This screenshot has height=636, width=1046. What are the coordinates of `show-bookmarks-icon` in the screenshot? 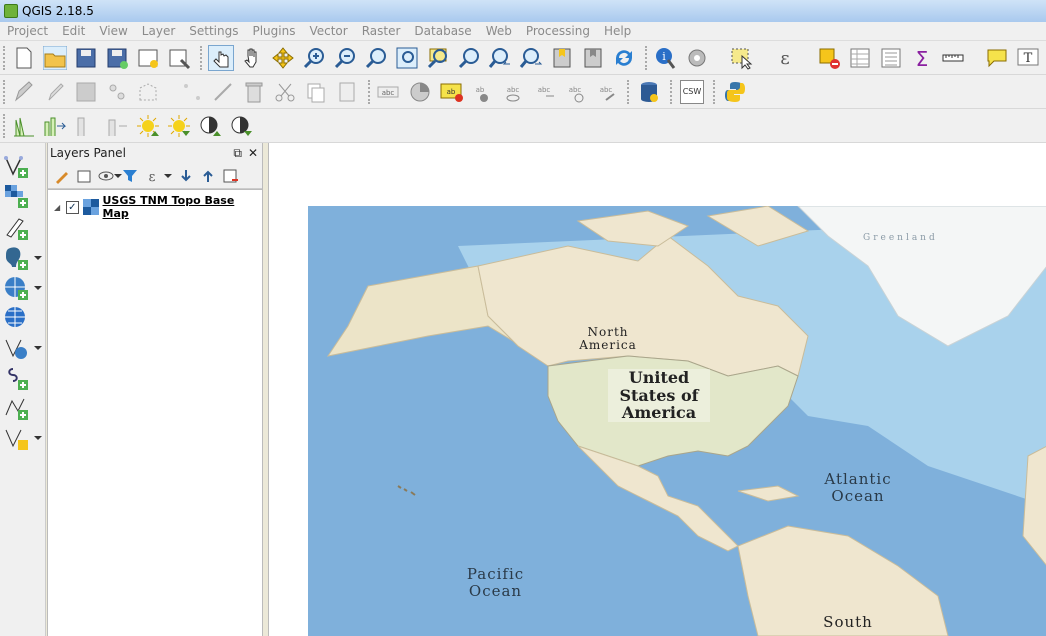 It's located at (593, 58).